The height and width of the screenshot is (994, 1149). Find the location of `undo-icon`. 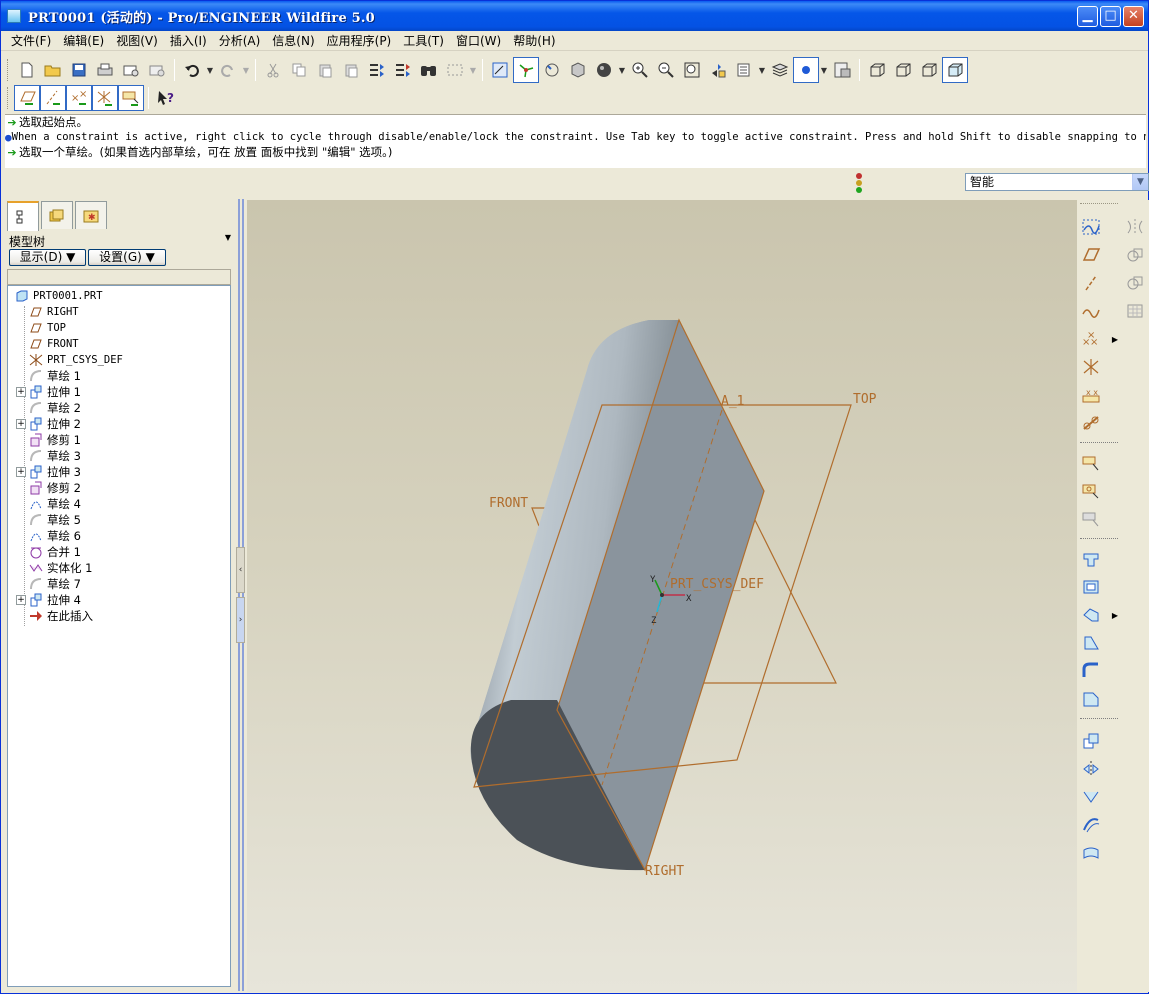

undo-icon is located at coordinates (192, 70).